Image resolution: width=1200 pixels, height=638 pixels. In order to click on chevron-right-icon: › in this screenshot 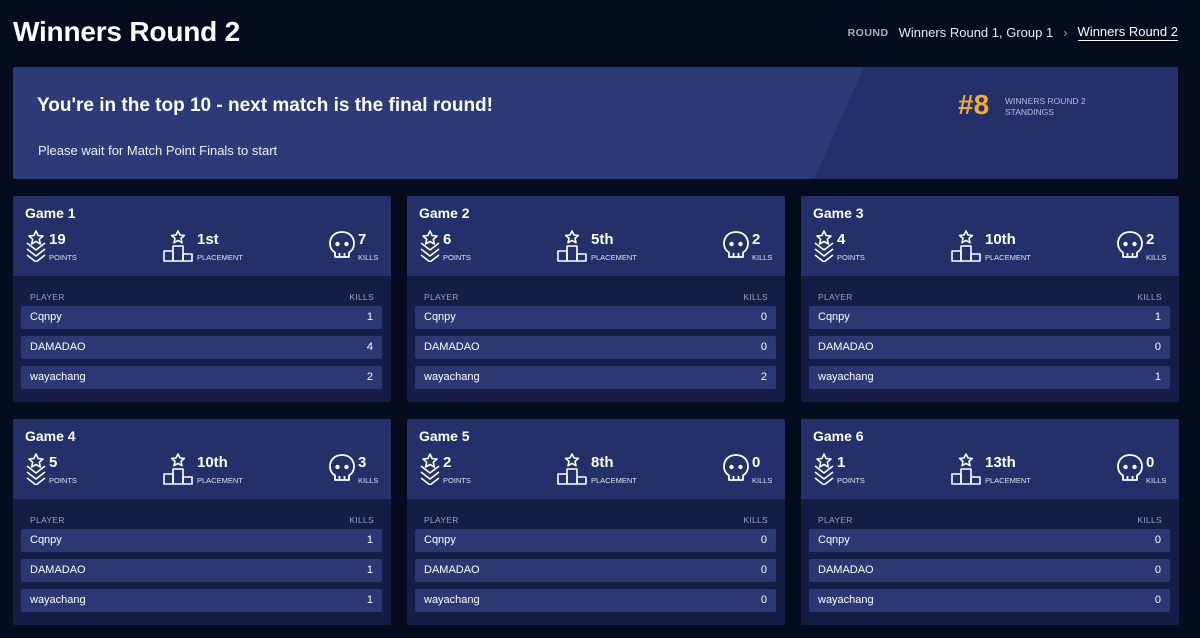, I will do `click(1065, 32)`.